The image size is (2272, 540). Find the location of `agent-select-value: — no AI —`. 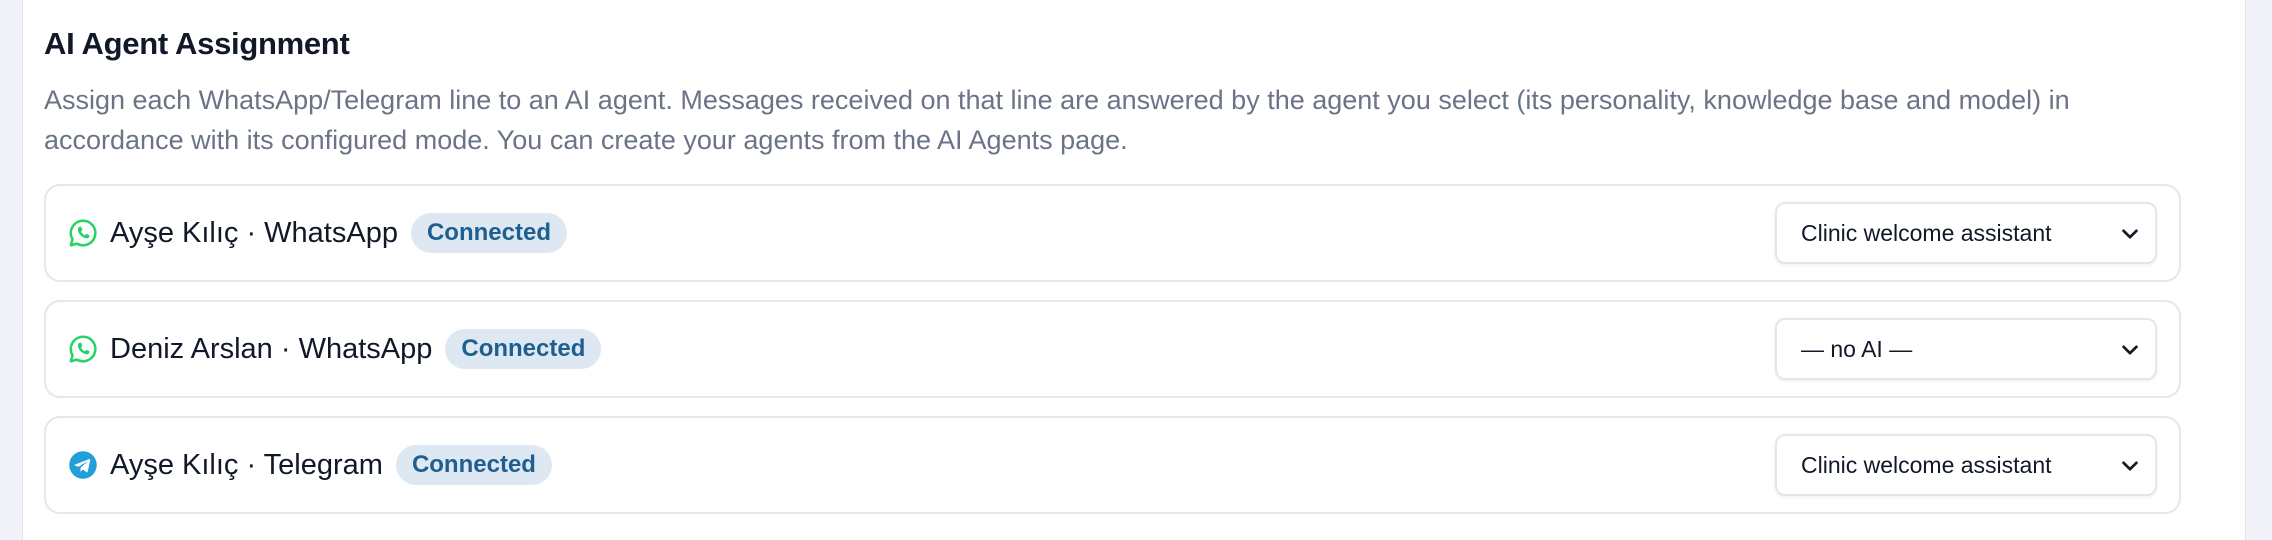

agent-select-value: — no AI — is located at coordinates (1857, 349).